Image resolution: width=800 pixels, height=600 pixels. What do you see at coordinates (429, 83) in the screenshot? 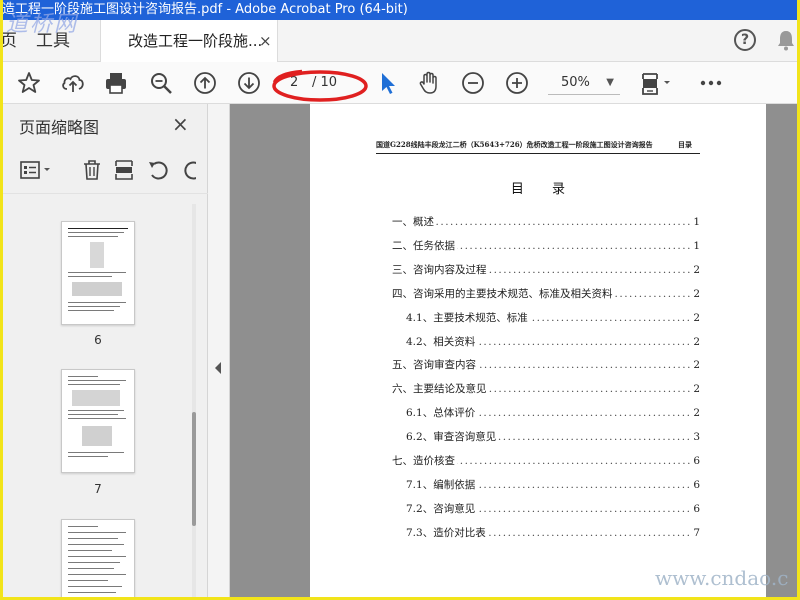
I see `hand-icon` at bounding box center [429, 83].